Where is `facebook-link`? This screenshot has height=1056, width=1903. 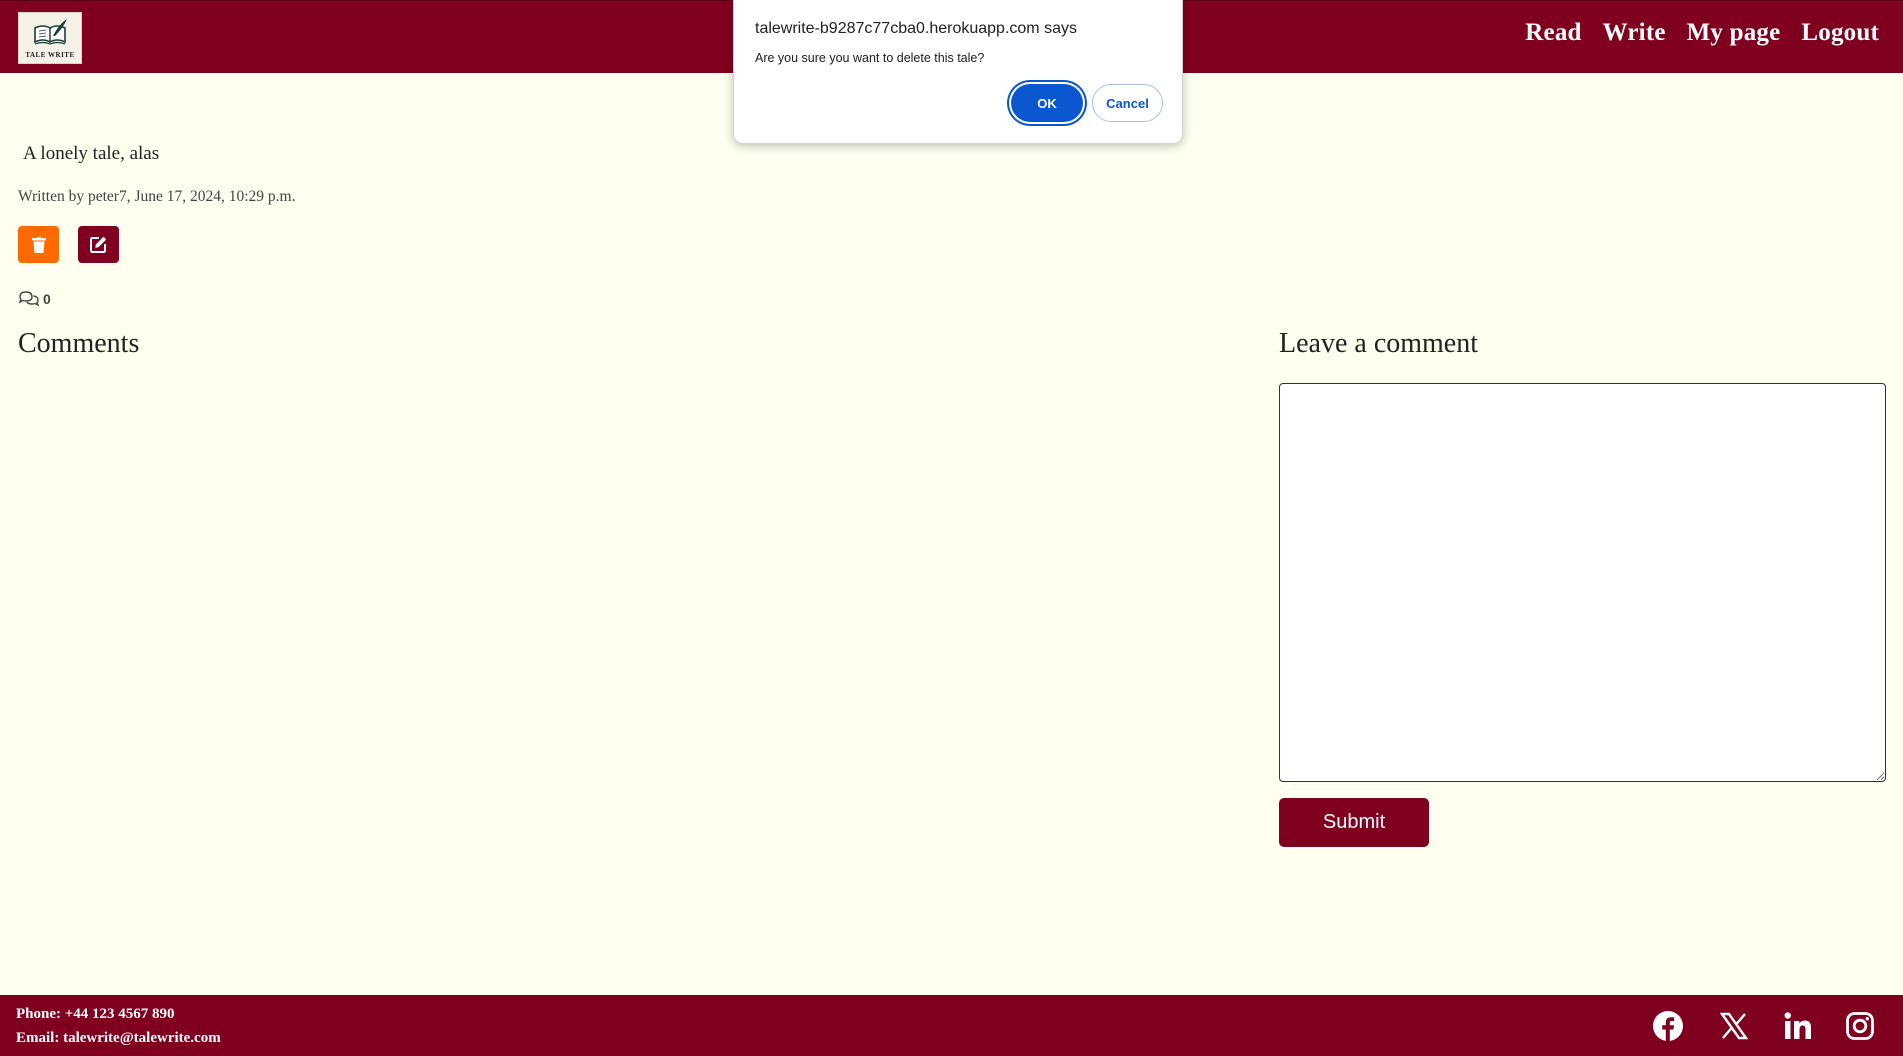 facebook-link is located at coordinates (1668, 1026).